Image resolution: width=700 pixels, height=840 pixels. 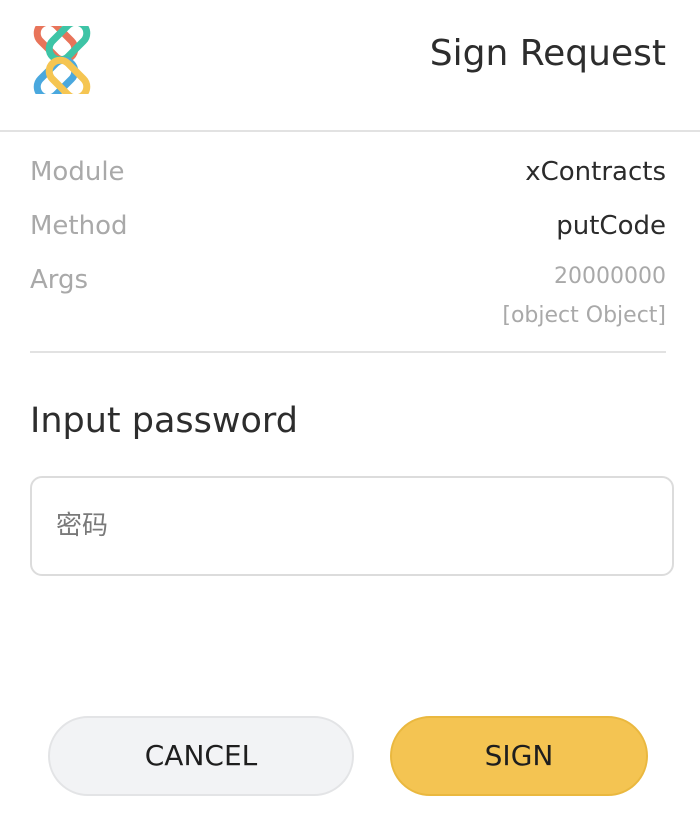 What do you see at coordinates (595, 172) in the screenshot?
I see `module-value: xContracts` at bounding box center [595, 172].